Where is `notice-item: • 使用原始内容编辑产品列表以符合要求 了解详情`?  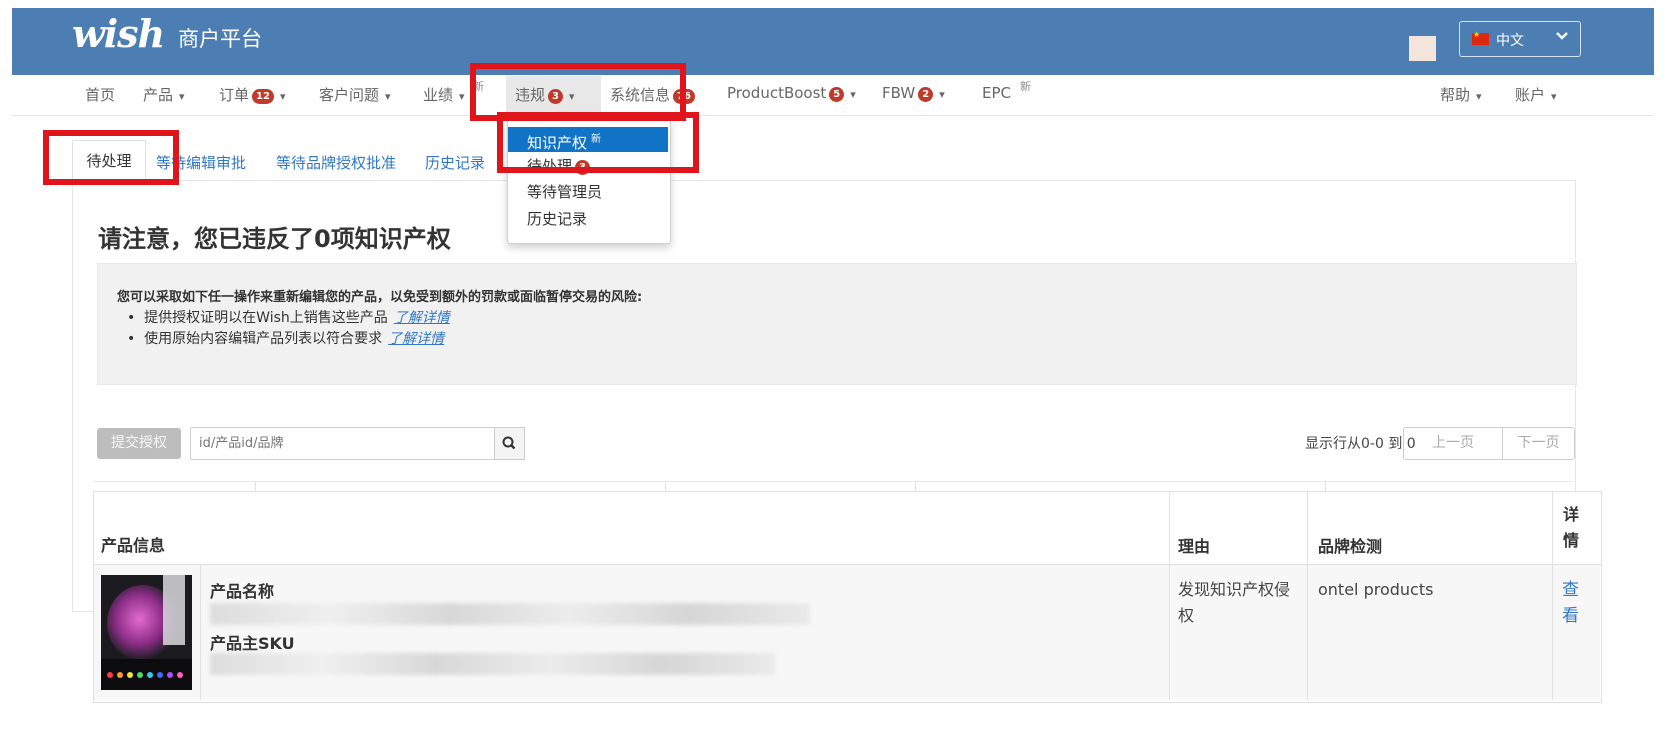 notice-item: • 使用原始内容编辑产品列表以符合要求 了解详情 is located at coordinates (286, 339).